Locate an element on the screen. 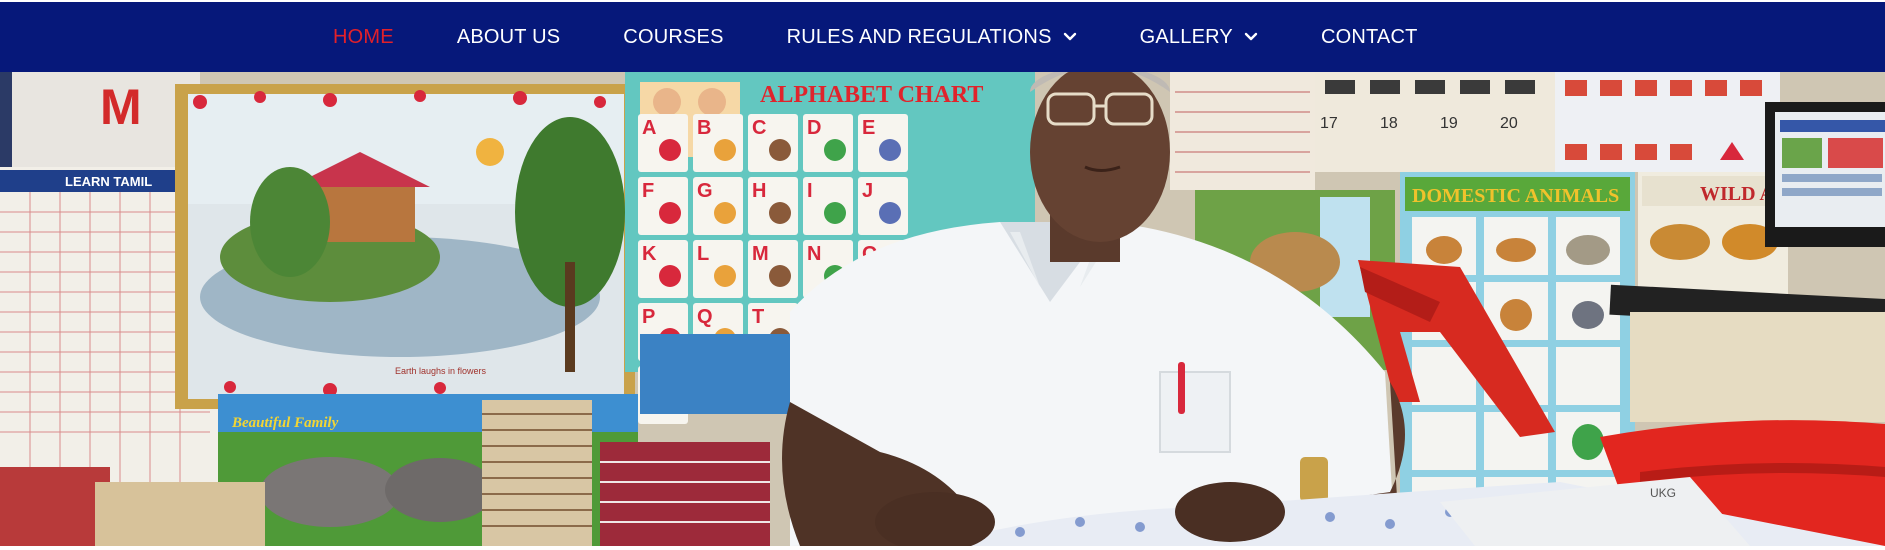 The width and height of the screenshot is (1885, 550). number-19: 19 is located at coordinates (1449, 123).